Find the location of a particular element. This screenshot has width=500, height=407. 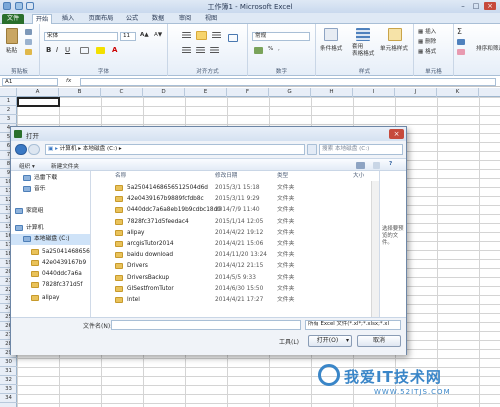

active-cell-a1 is located at coordinates (38, 102).